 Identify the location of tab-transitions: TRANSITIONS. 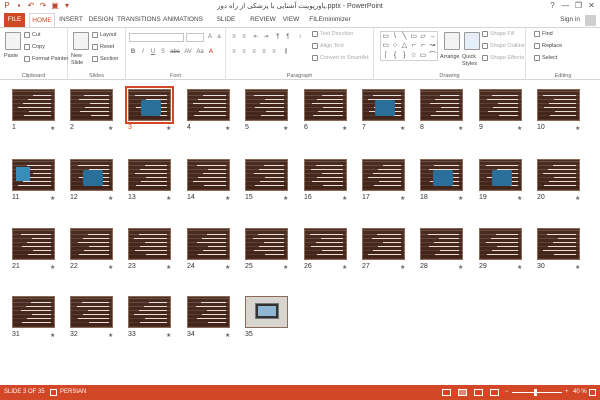
(139, 20).